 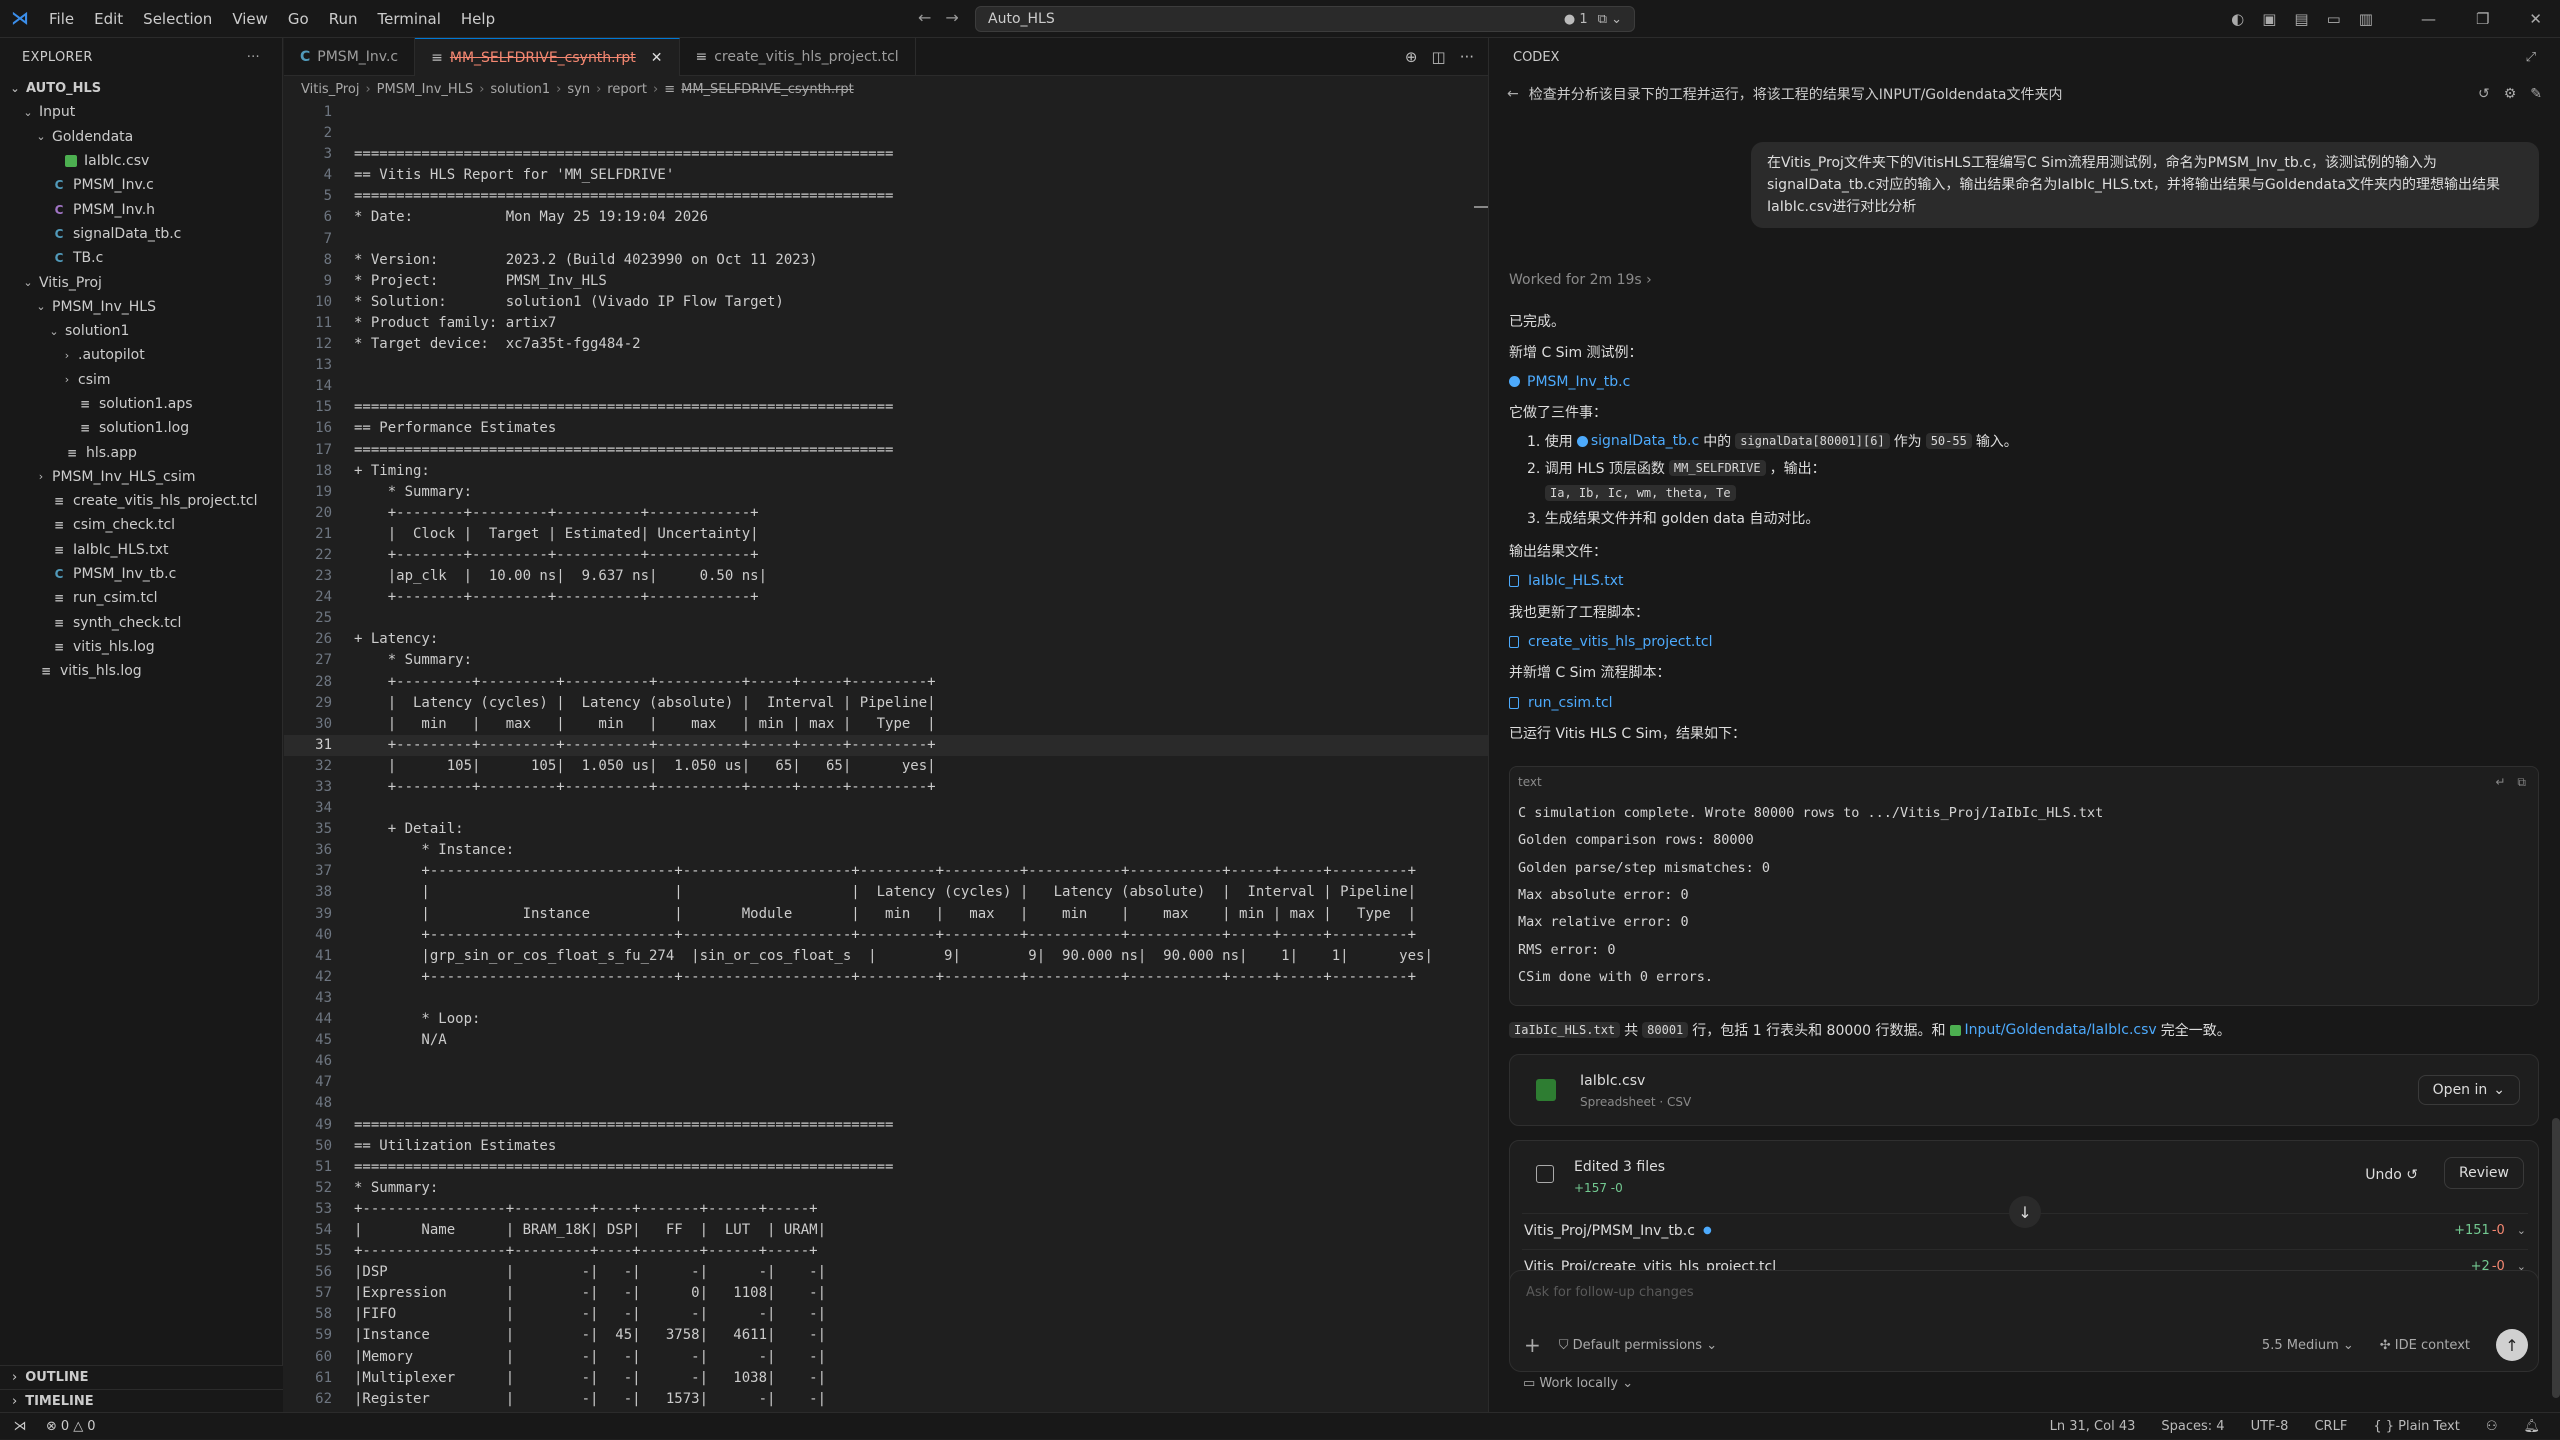 What do you see at coordinates (141, 380) in the screenshot?
I see `tree-item: › csim` at bounding box center [141, 380].